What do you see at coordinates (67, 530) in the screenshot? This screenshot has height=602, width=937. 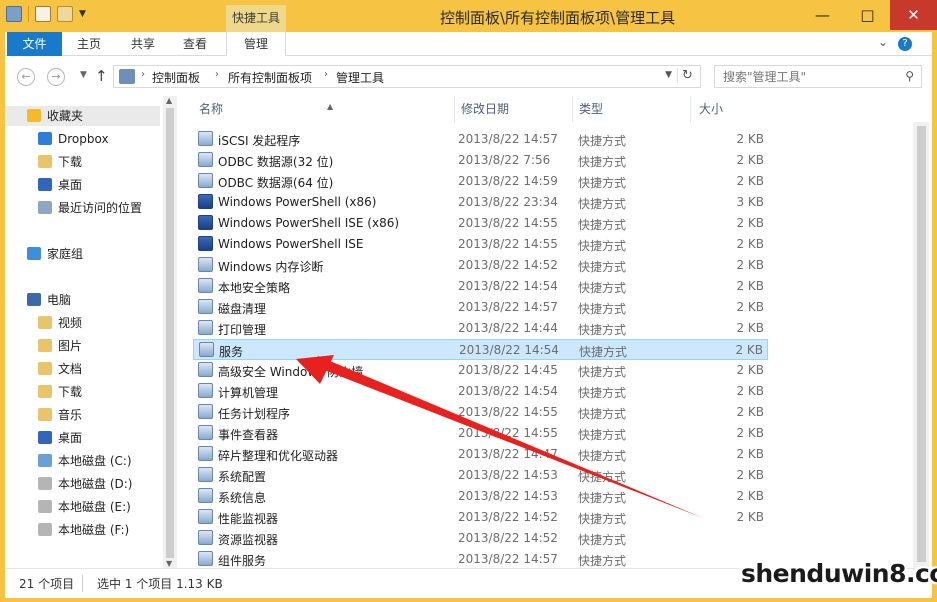 I see `nav-item: 本地磁盘 (F:)` at bounding box center [67, 530].